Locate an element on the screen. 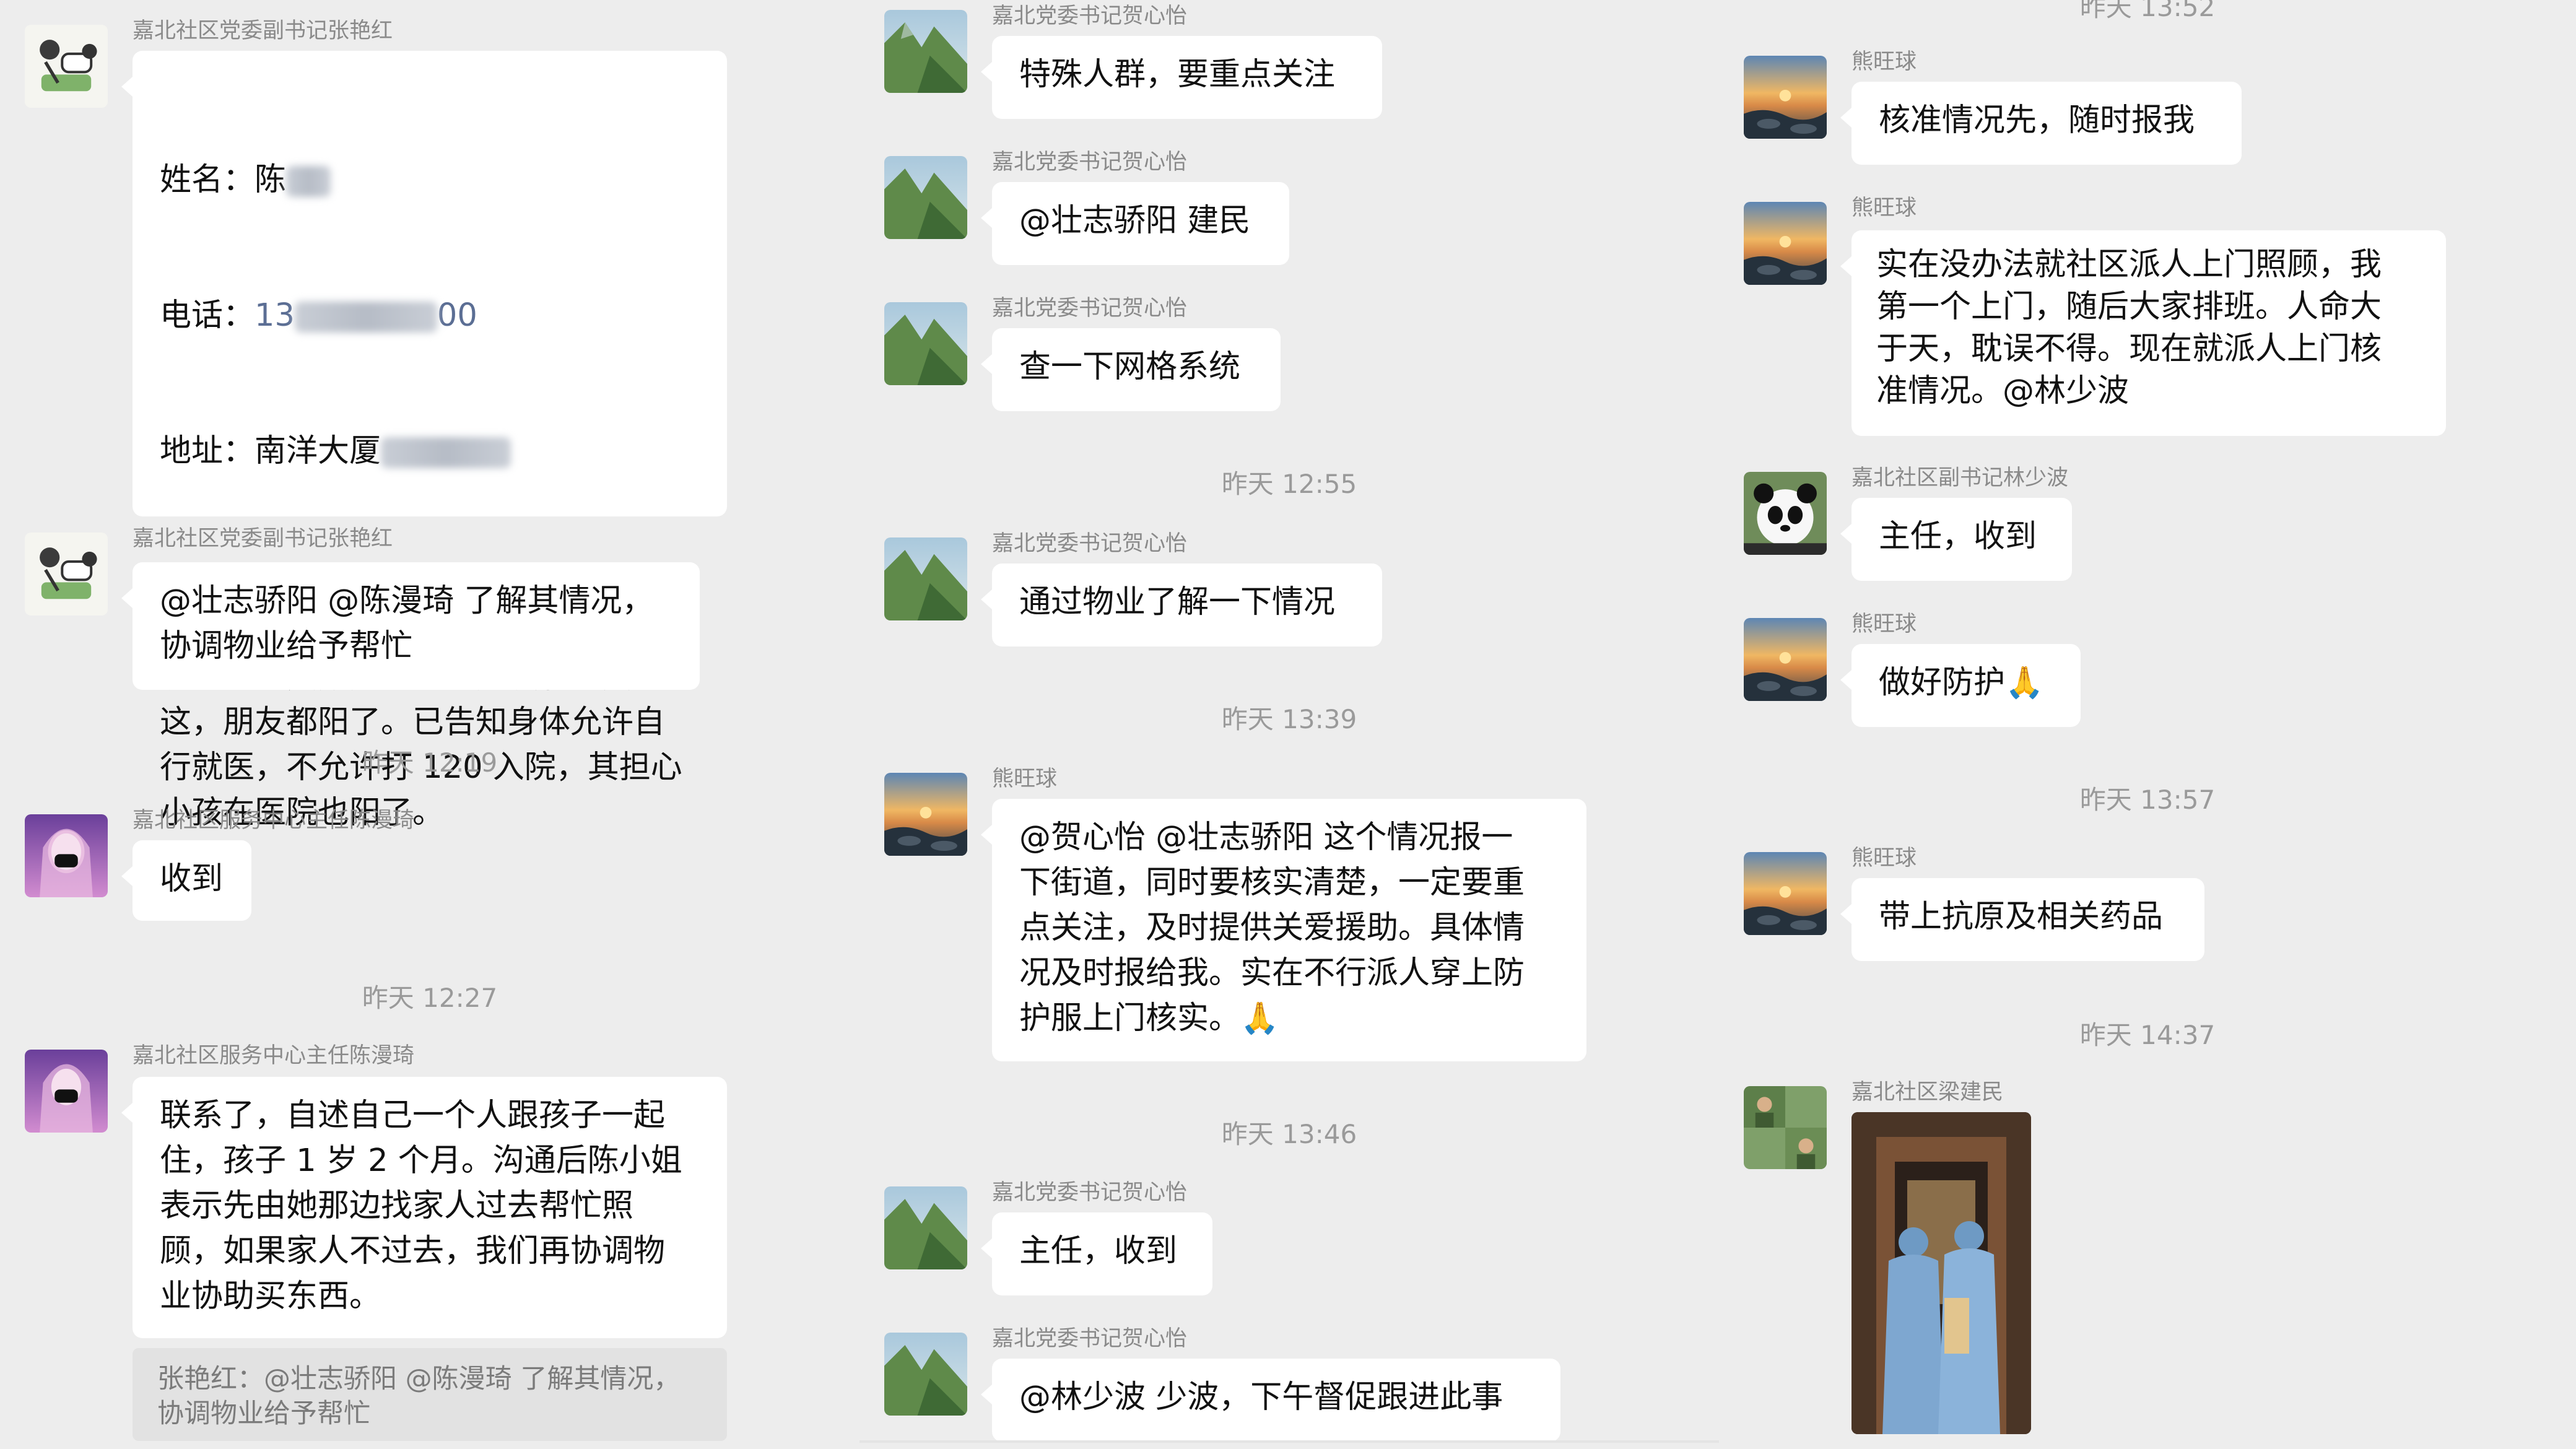 The image size is (2576, 1449). name-label: 姓名： is located at coordinates (207, 180).